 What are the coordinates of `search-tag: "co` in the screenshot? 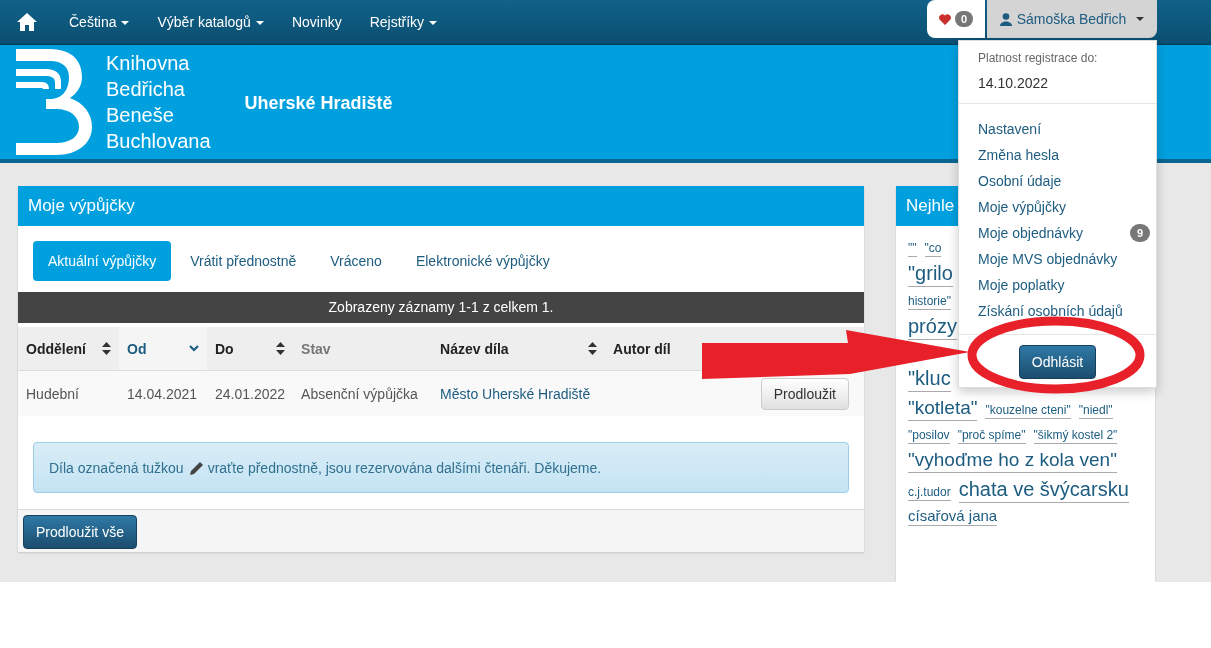 It's located at (933, 249).